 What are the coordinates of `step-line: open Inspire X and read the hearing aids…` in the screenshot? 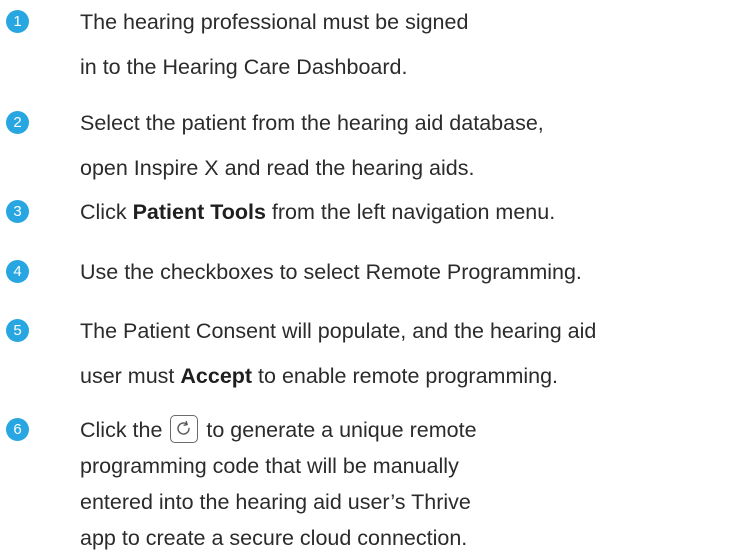 It's located at (277, 168).